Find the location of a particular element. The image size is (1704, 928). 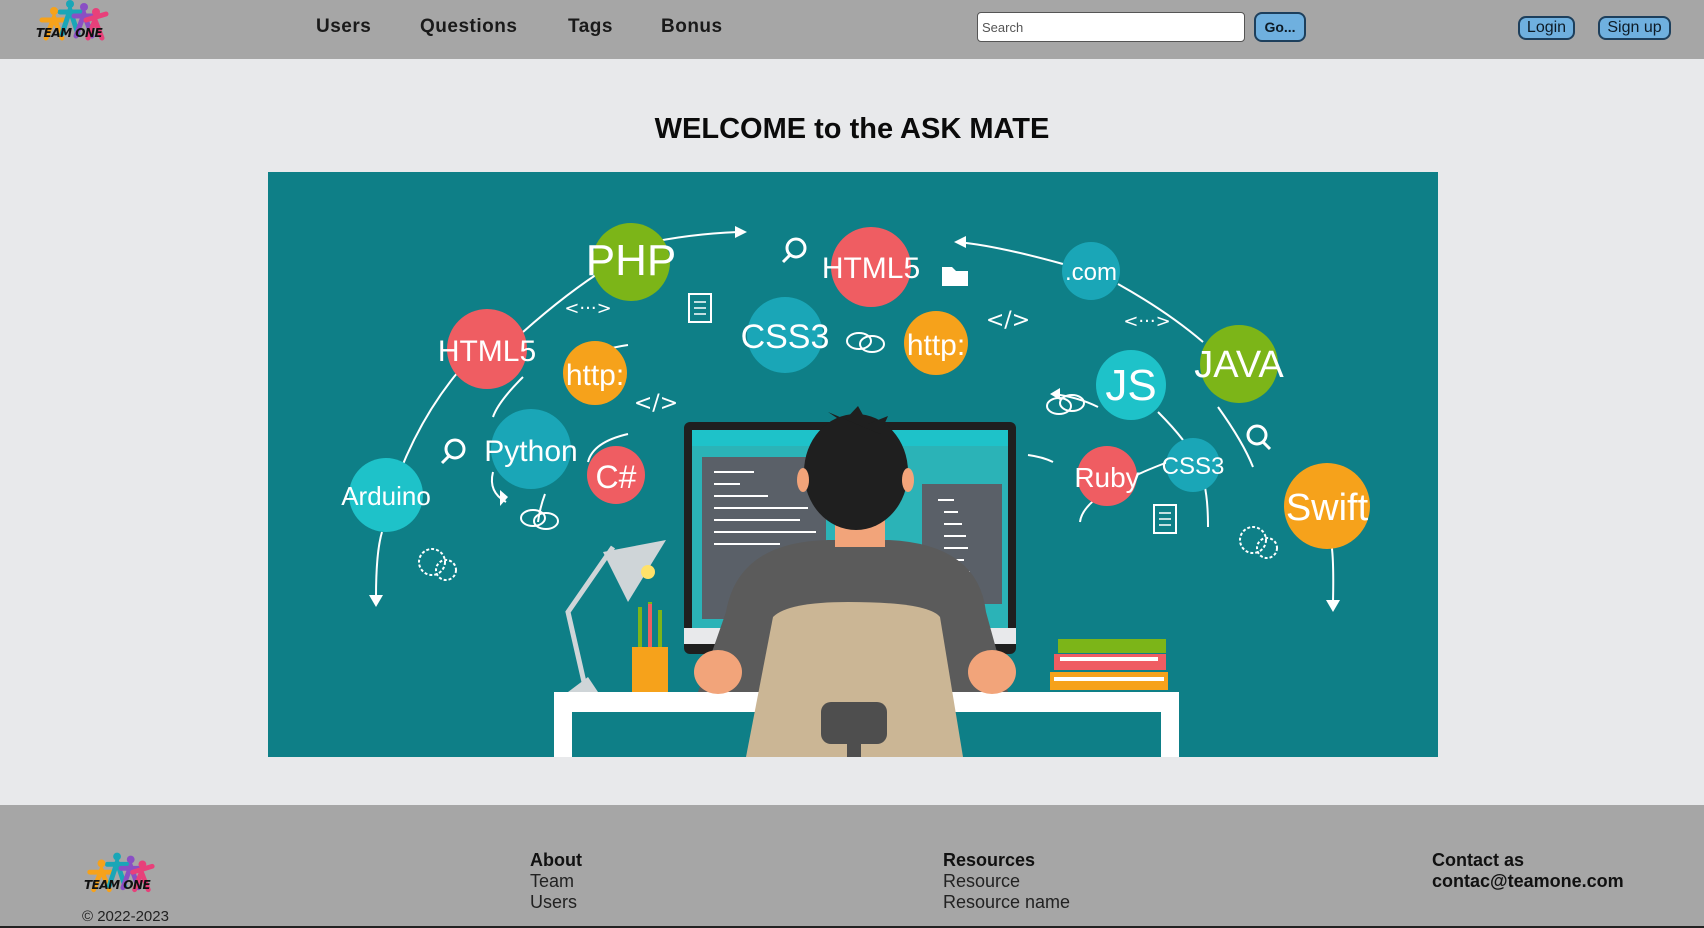

office-chair is located at coordinates (854, 679).